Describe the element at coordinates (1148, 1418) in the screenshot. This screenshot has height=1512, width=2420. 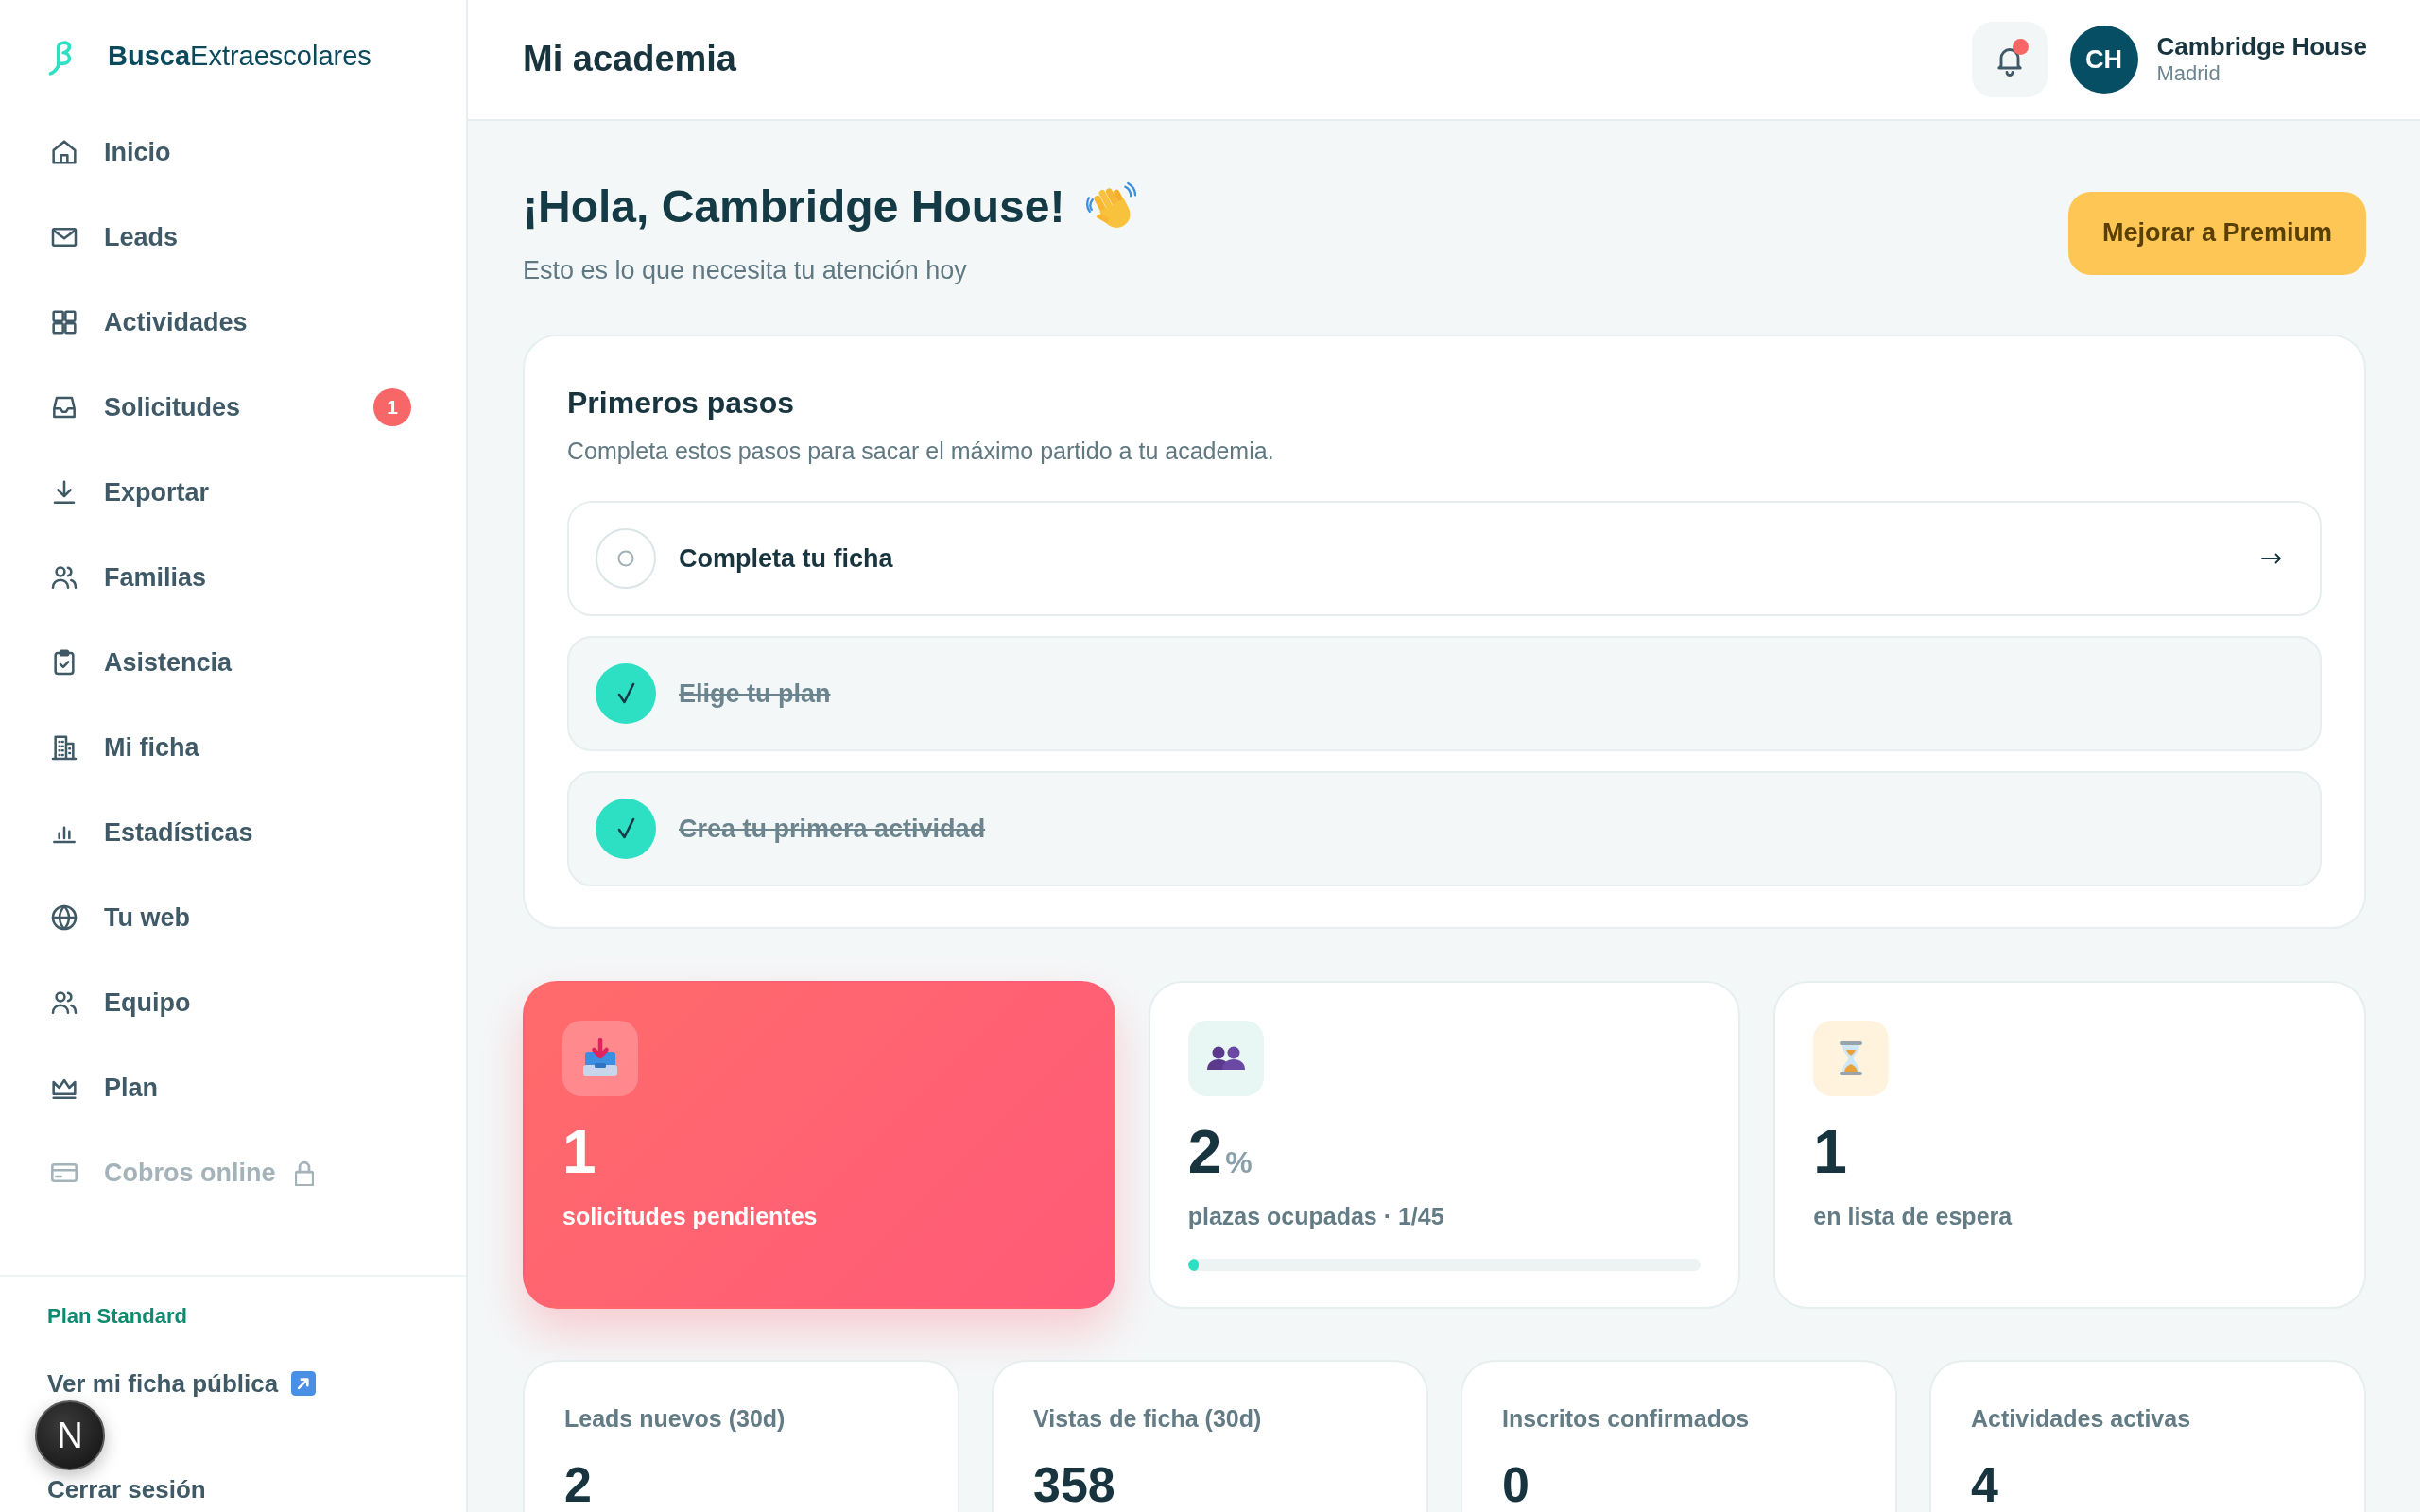
I see `metric-label: Vistas de ficha (30d)` at that location.